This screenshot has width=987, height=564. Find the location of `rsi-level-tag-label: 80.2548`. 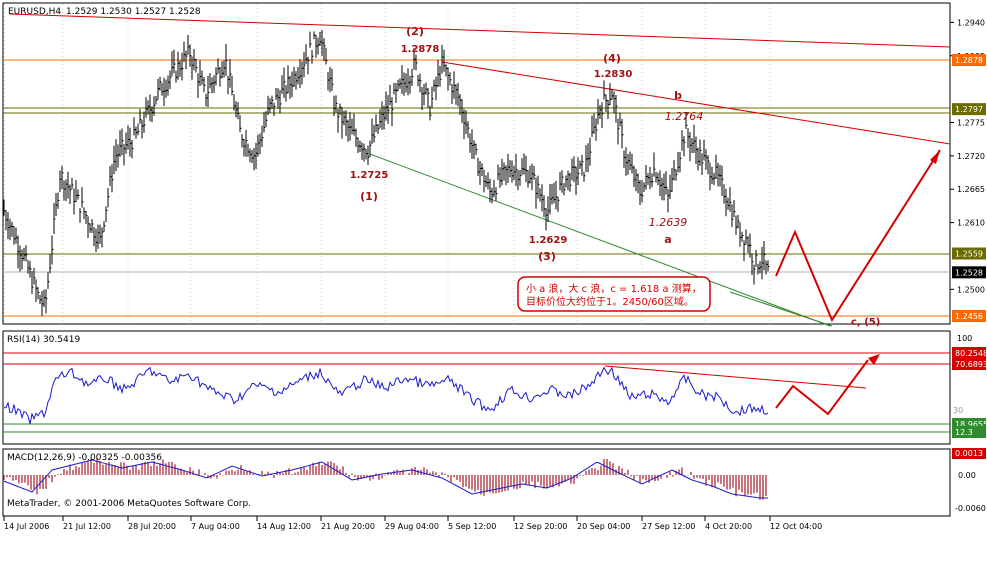

rsi-level-tag-label: 80.2548 is located at coordinates (971, 353).